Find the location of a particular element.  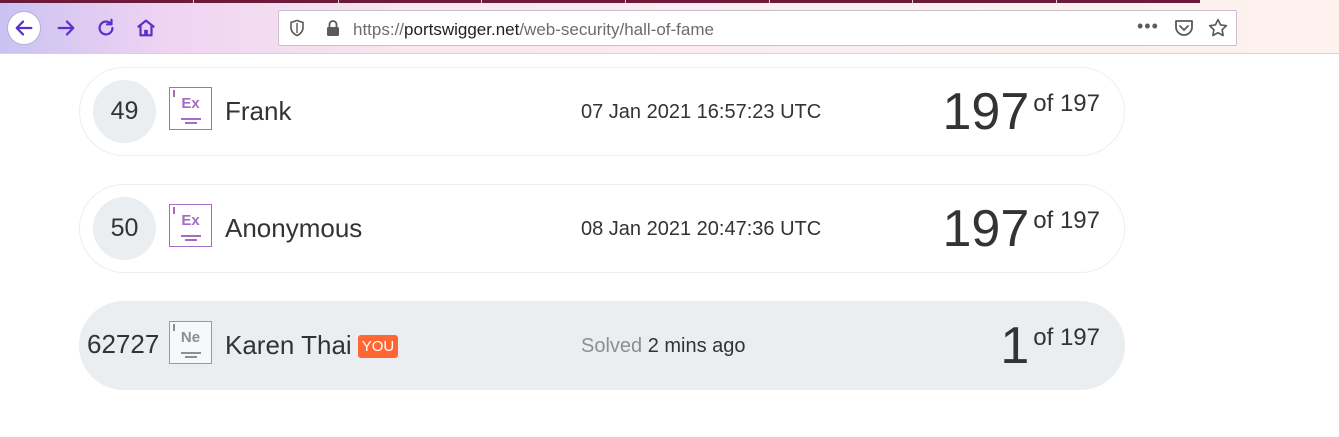

badge-symbol: Ne is located at coordinates (190, 337).